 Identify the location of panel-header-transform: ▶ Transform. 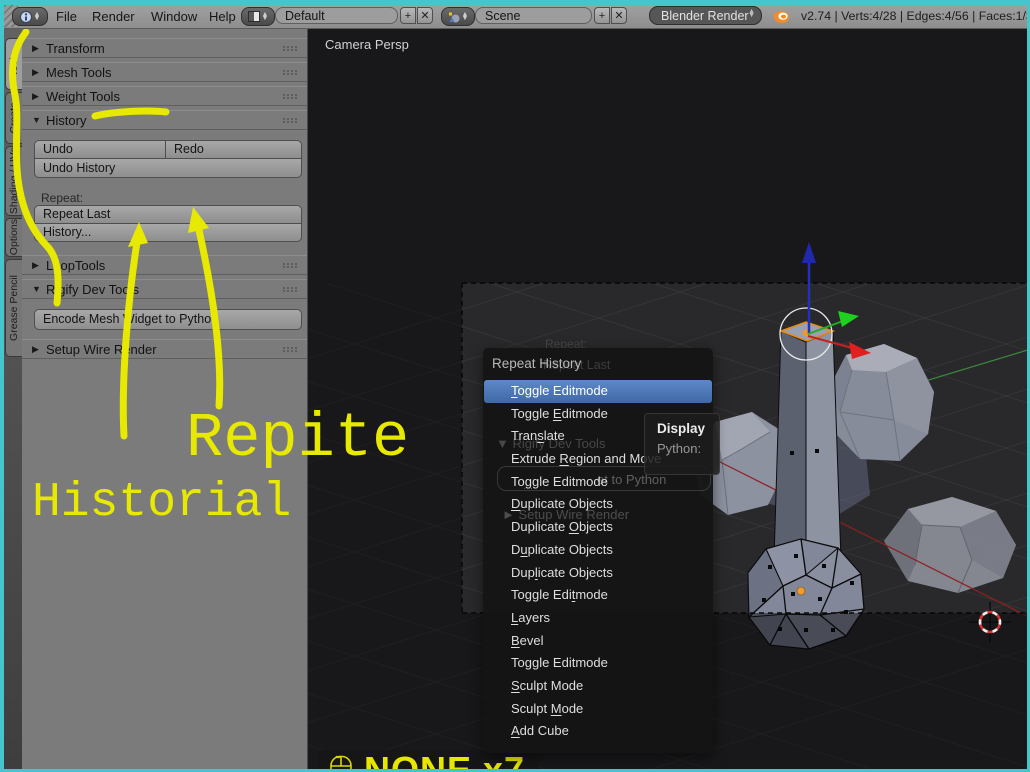
(164, 48).